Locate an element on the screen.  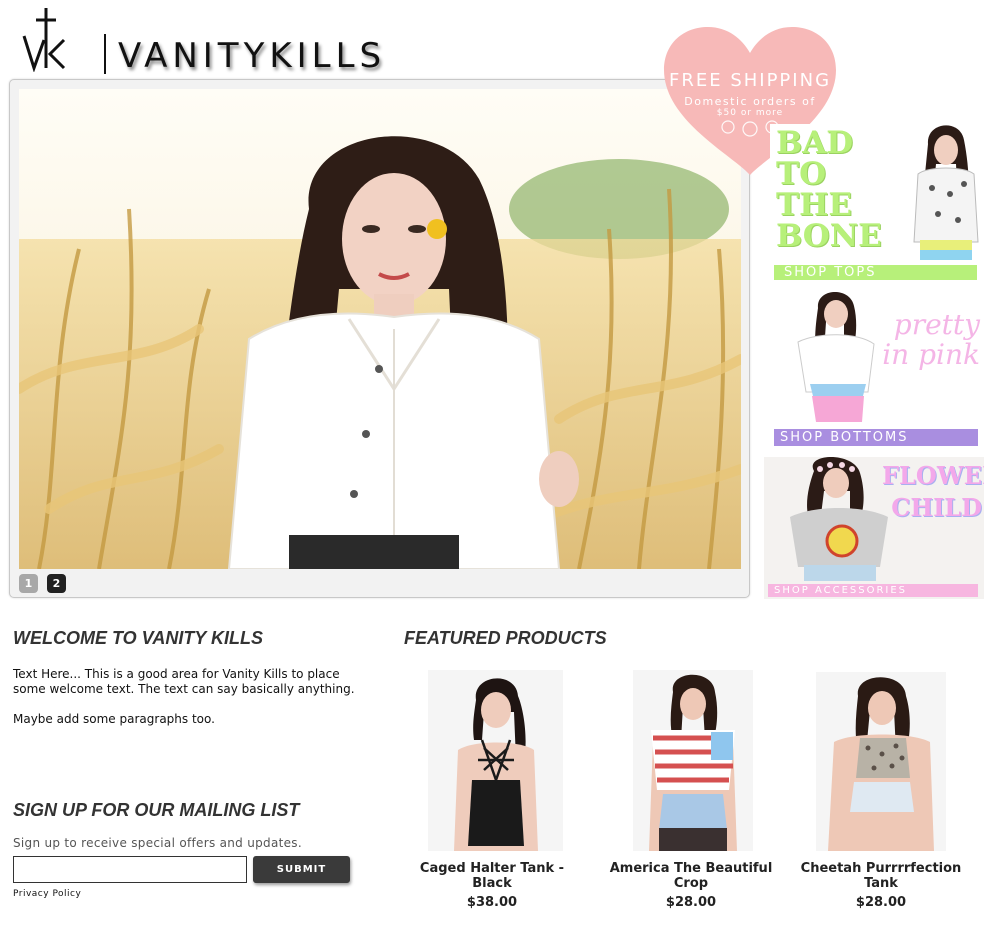
logo-divider is located at coordinates (105, 54).